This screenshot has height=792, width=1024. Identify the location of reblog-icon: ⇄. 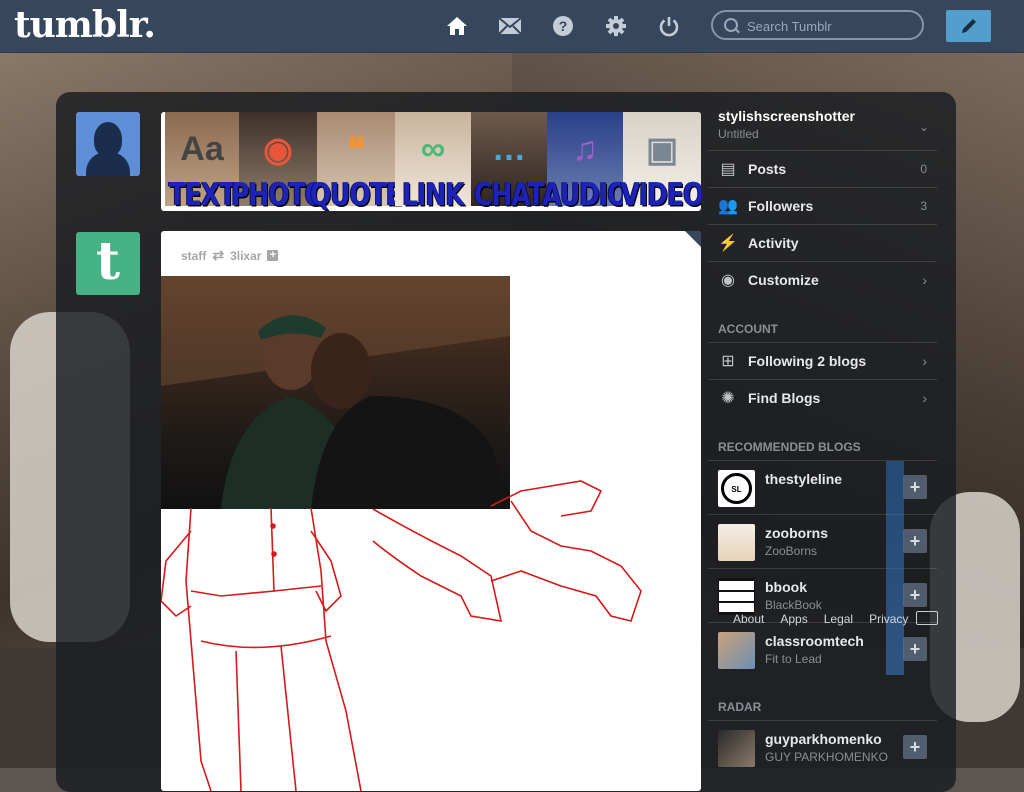
(218, 255).